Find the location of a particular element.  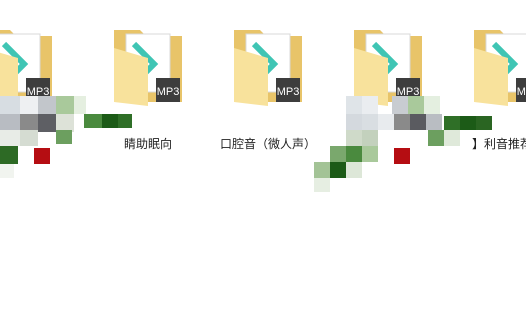

folder-label: 】利音推荐】 is located at coordinates (498, 144).